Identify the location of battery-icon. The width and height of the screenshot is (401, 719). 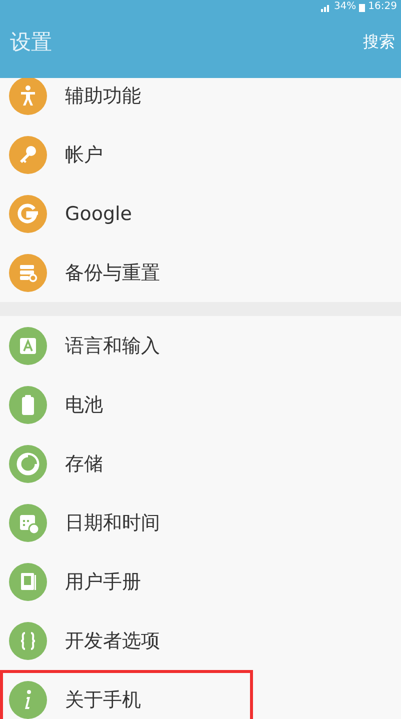
(362, 7).